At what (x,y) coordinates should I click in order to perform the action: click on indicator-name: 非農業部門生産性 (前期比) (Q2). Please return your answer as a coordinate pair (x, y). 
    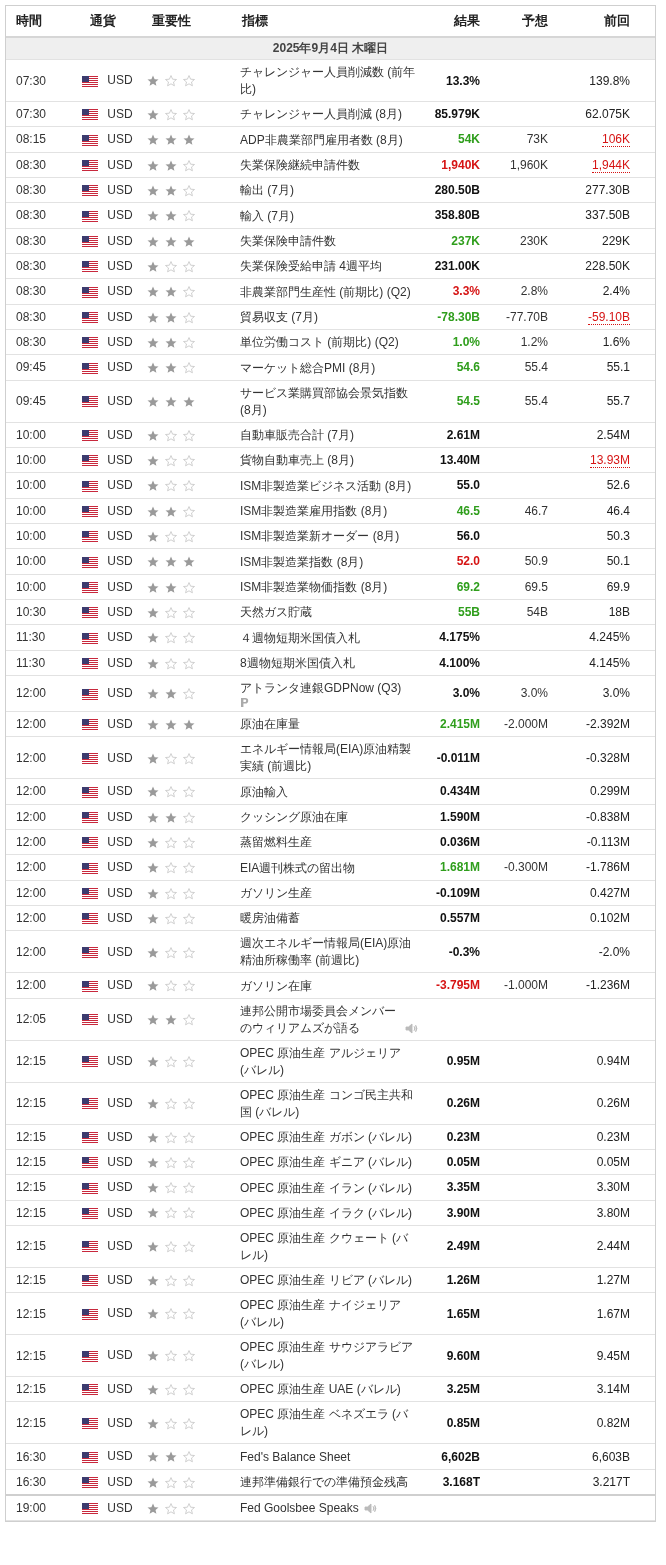
    Looking at the image, I should click on (325, 292).